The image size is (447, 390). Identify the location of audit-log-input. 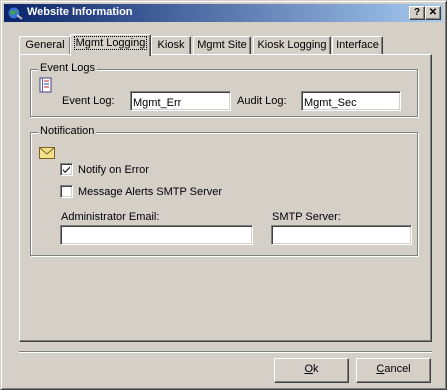
(351, 101).